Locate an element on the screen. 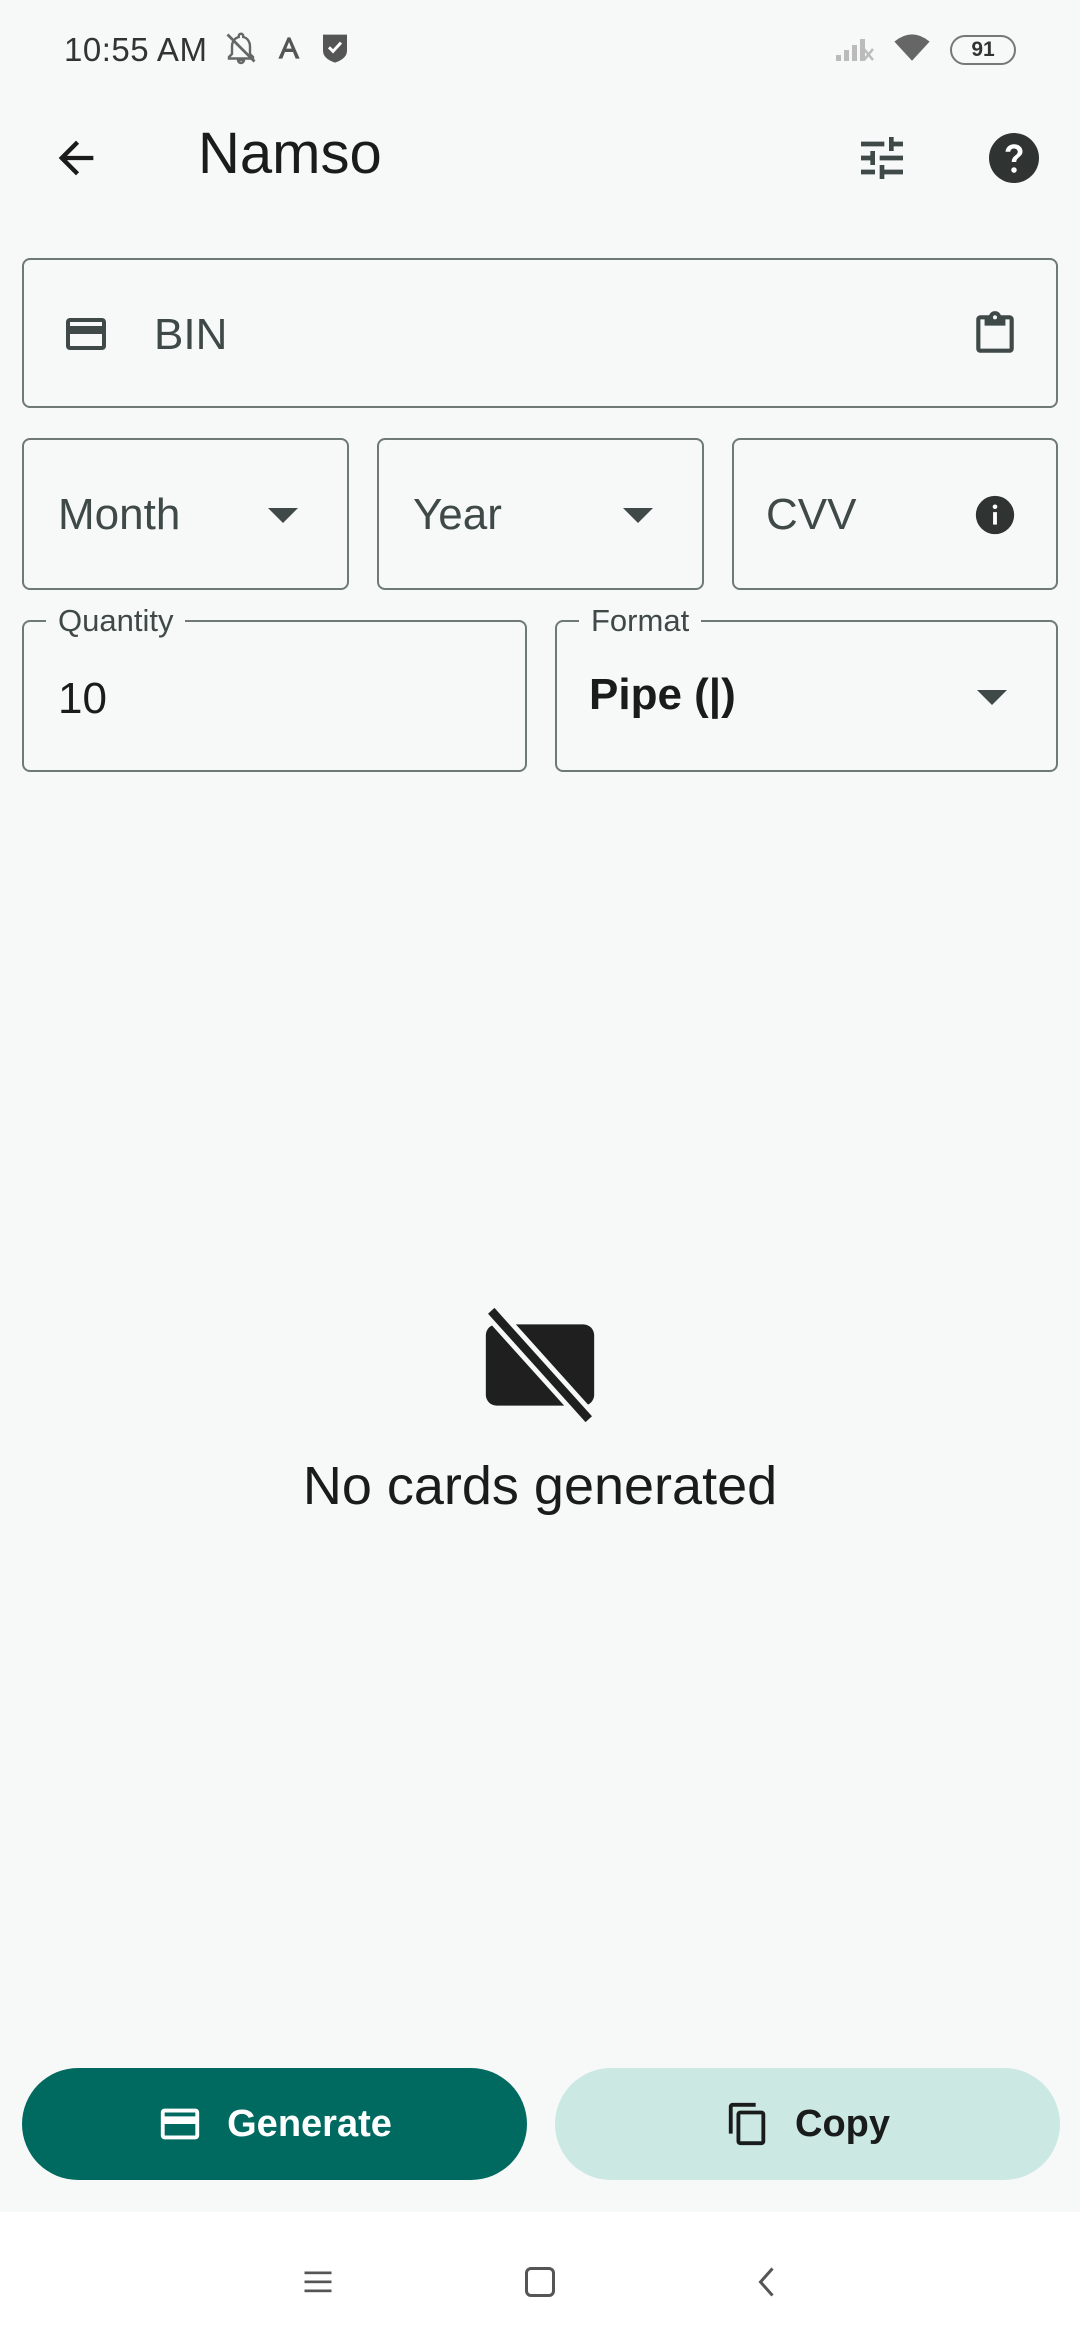  month-dropdown: Month is located at coordinates (185, 514).